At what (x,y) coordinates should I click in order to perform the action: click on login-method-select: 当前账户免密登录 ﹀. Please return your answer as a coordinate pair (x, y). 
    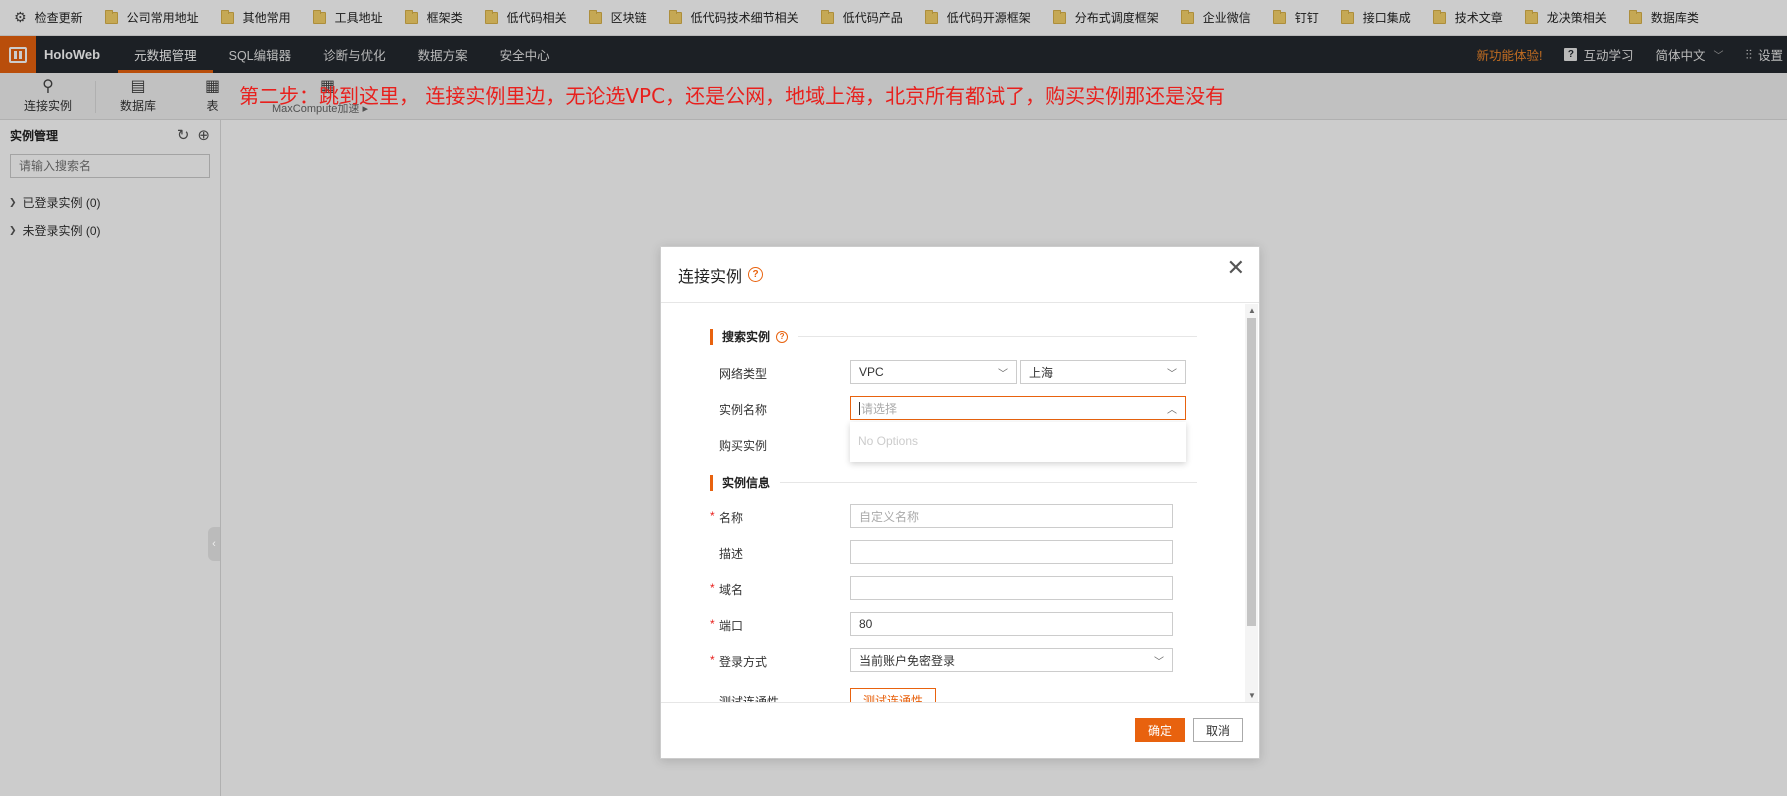
    Looking at the image, I should click on (1011, 660).